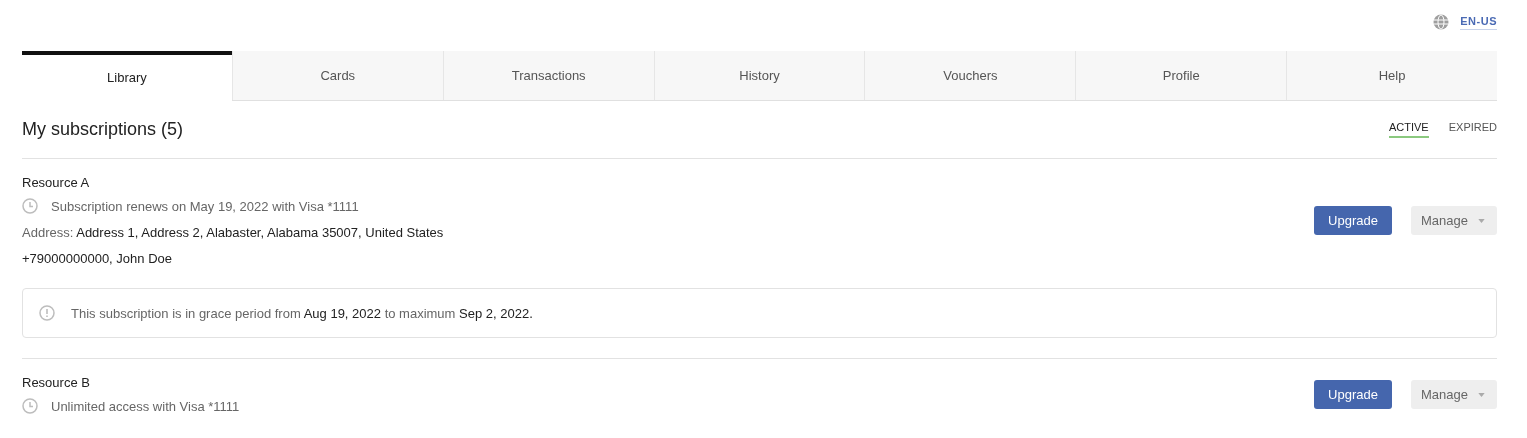 This screenshot has width=1527, height=438. What do you see at coordinates (56, 182) in the screenshot?
I see `resource-name: Resource A` at bounding box center [56, 182].